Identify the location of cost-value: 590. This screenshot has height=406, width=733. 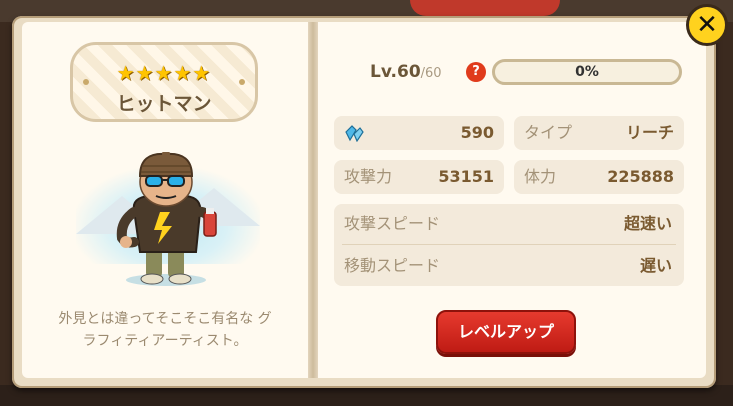
(477, 132).